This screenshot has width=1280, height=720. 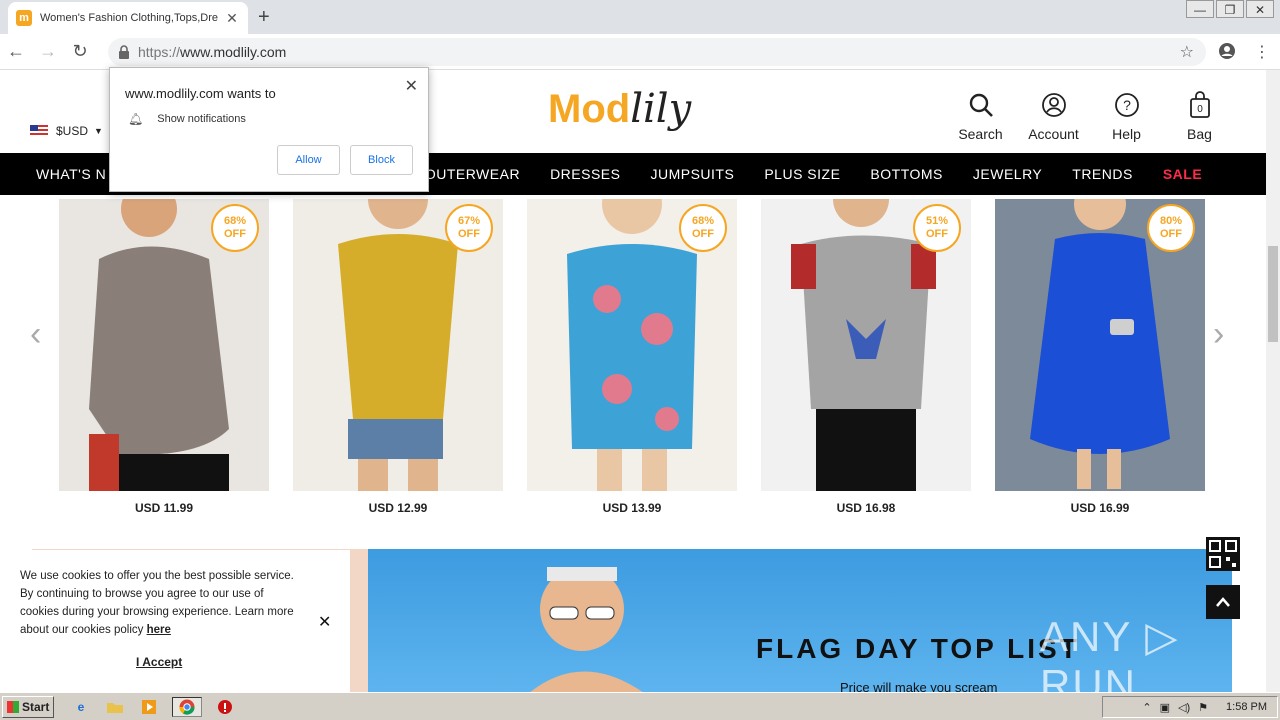 I want to click on tray-expand-icon: ⌃, so click(x=1146, y=707).